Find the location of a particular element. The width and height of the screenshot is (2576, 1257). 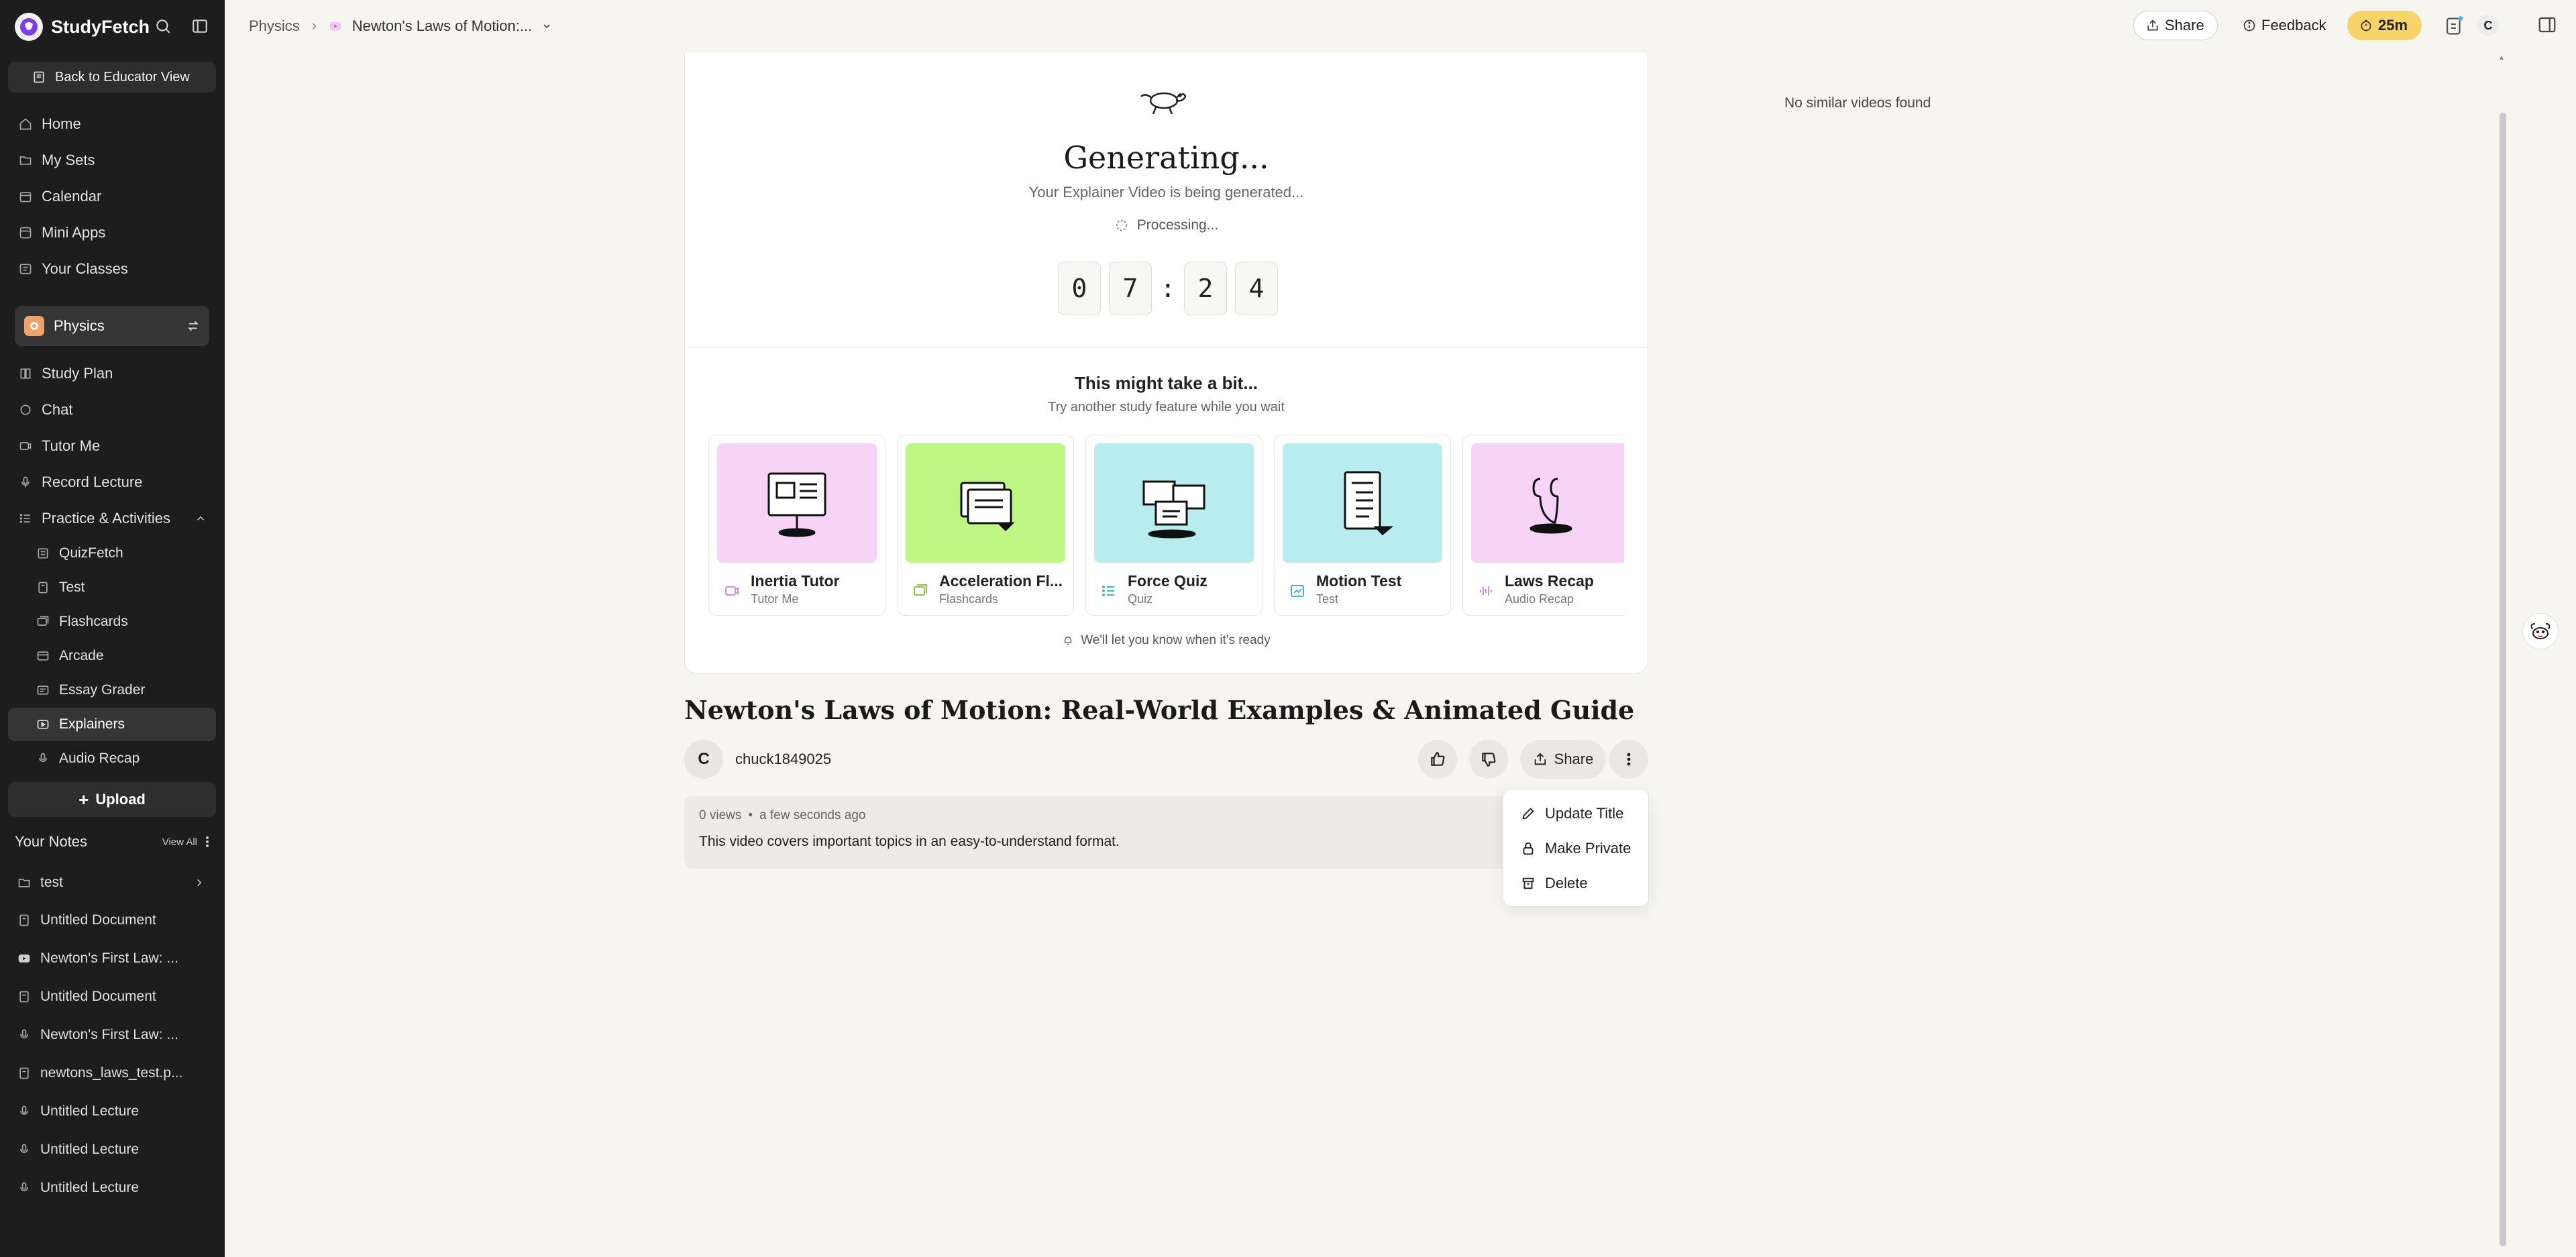

upload-button: + Upload is located at coordinates (112, 800).